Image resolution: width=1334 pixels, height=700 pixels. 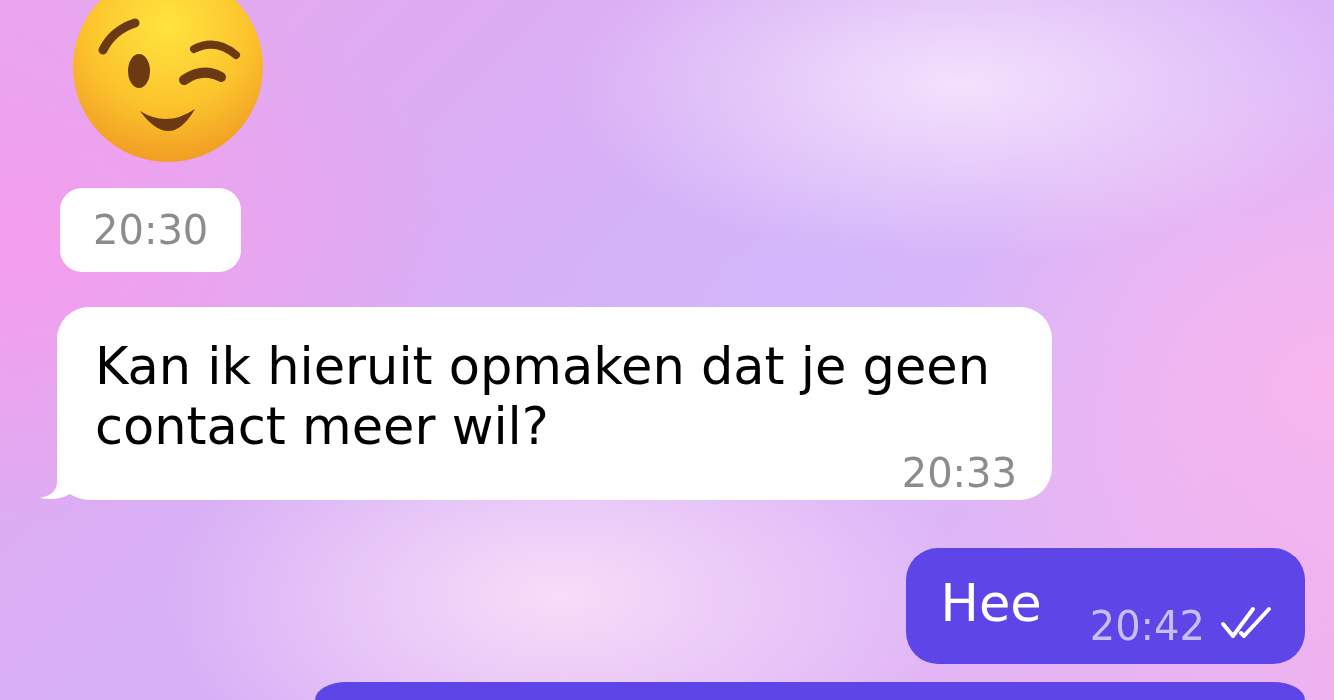 What do you see at coordinates (151, 230) in the screenshot?
I see `message-time: 20:30` at bounding box center [151, 230].